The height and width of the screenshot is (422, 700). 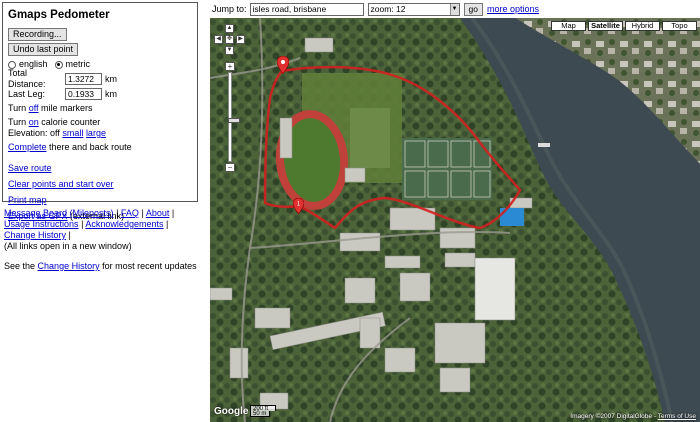 I want to click on pan-center-icon: ✥, so click(x=229, y=39).